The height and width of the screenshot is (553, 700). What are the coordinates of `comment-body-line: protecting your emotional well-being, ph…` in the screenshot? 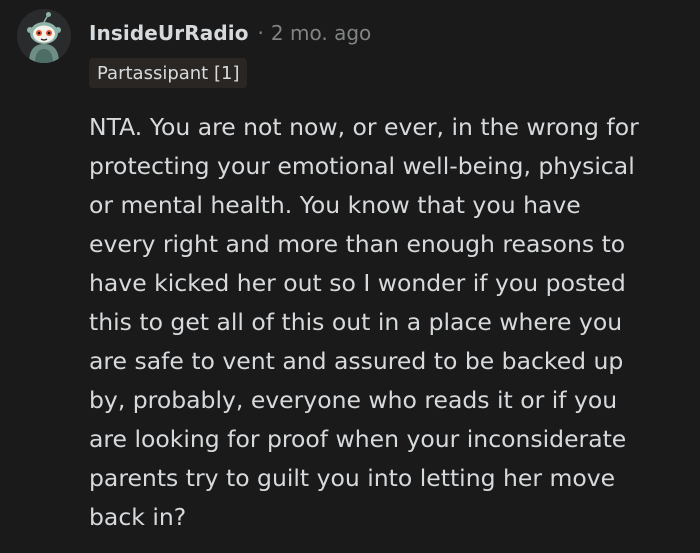 It's located at (362, 166).